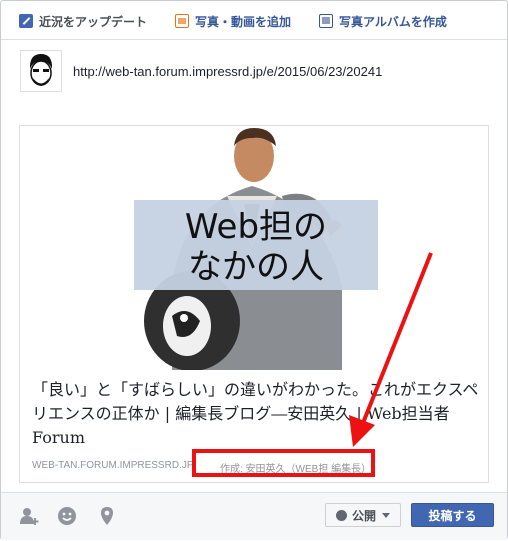 The width and height of the screenshot is (508, 541). What do you see at coordinates (283, 463) in the screenshot?
I see `annotation-highlight-box` at bounding box center [283, 463].